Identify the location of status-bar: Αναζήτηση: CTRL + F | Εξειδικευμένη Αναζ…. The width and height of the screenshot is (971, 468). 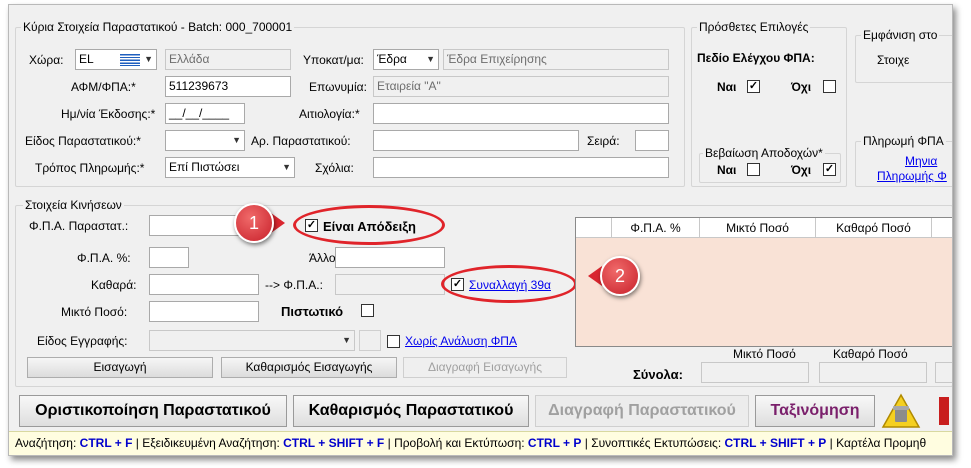
(480, 443).